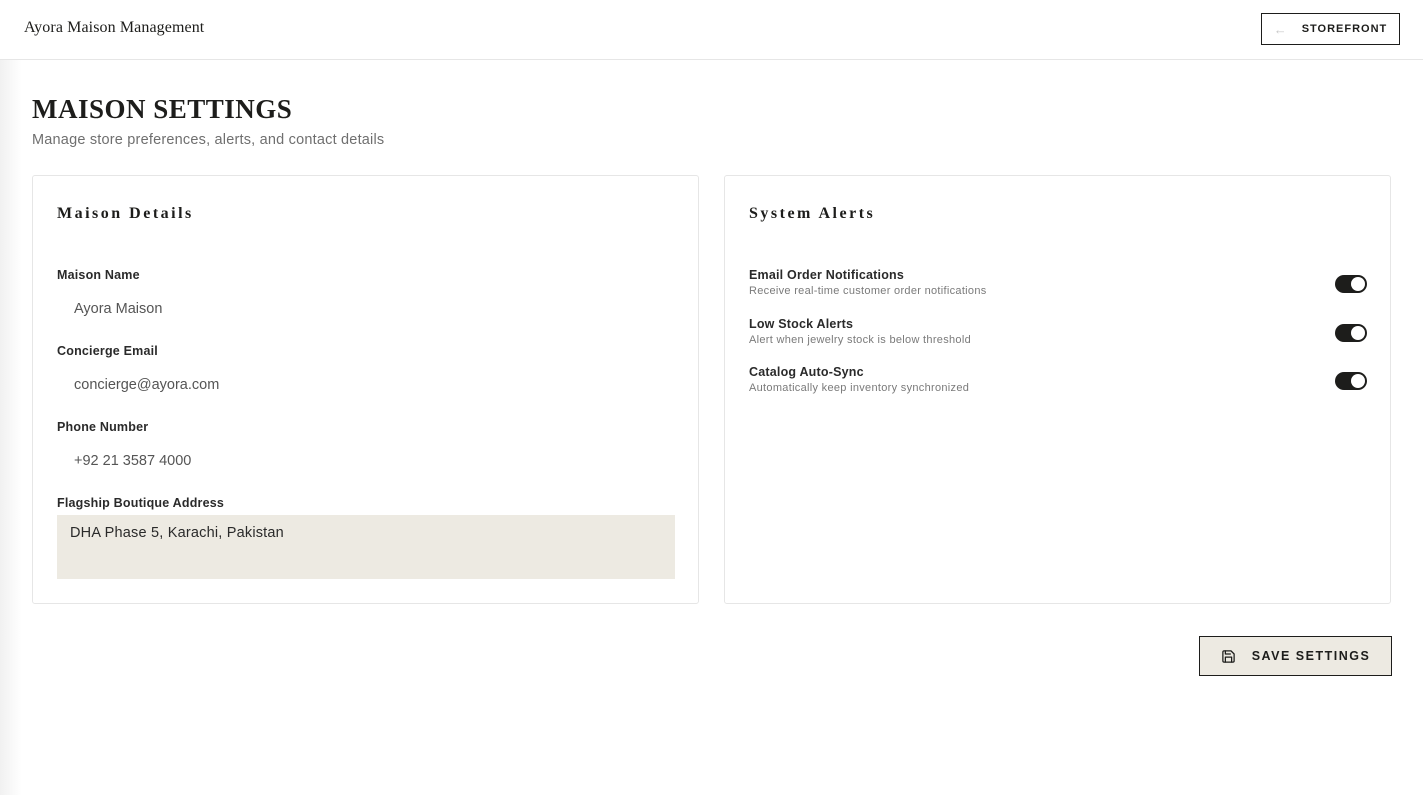 The height and width of the screenshot is (795, 1423). I want to click on alert-title: Low Stock Alerts, so click(801, 324).